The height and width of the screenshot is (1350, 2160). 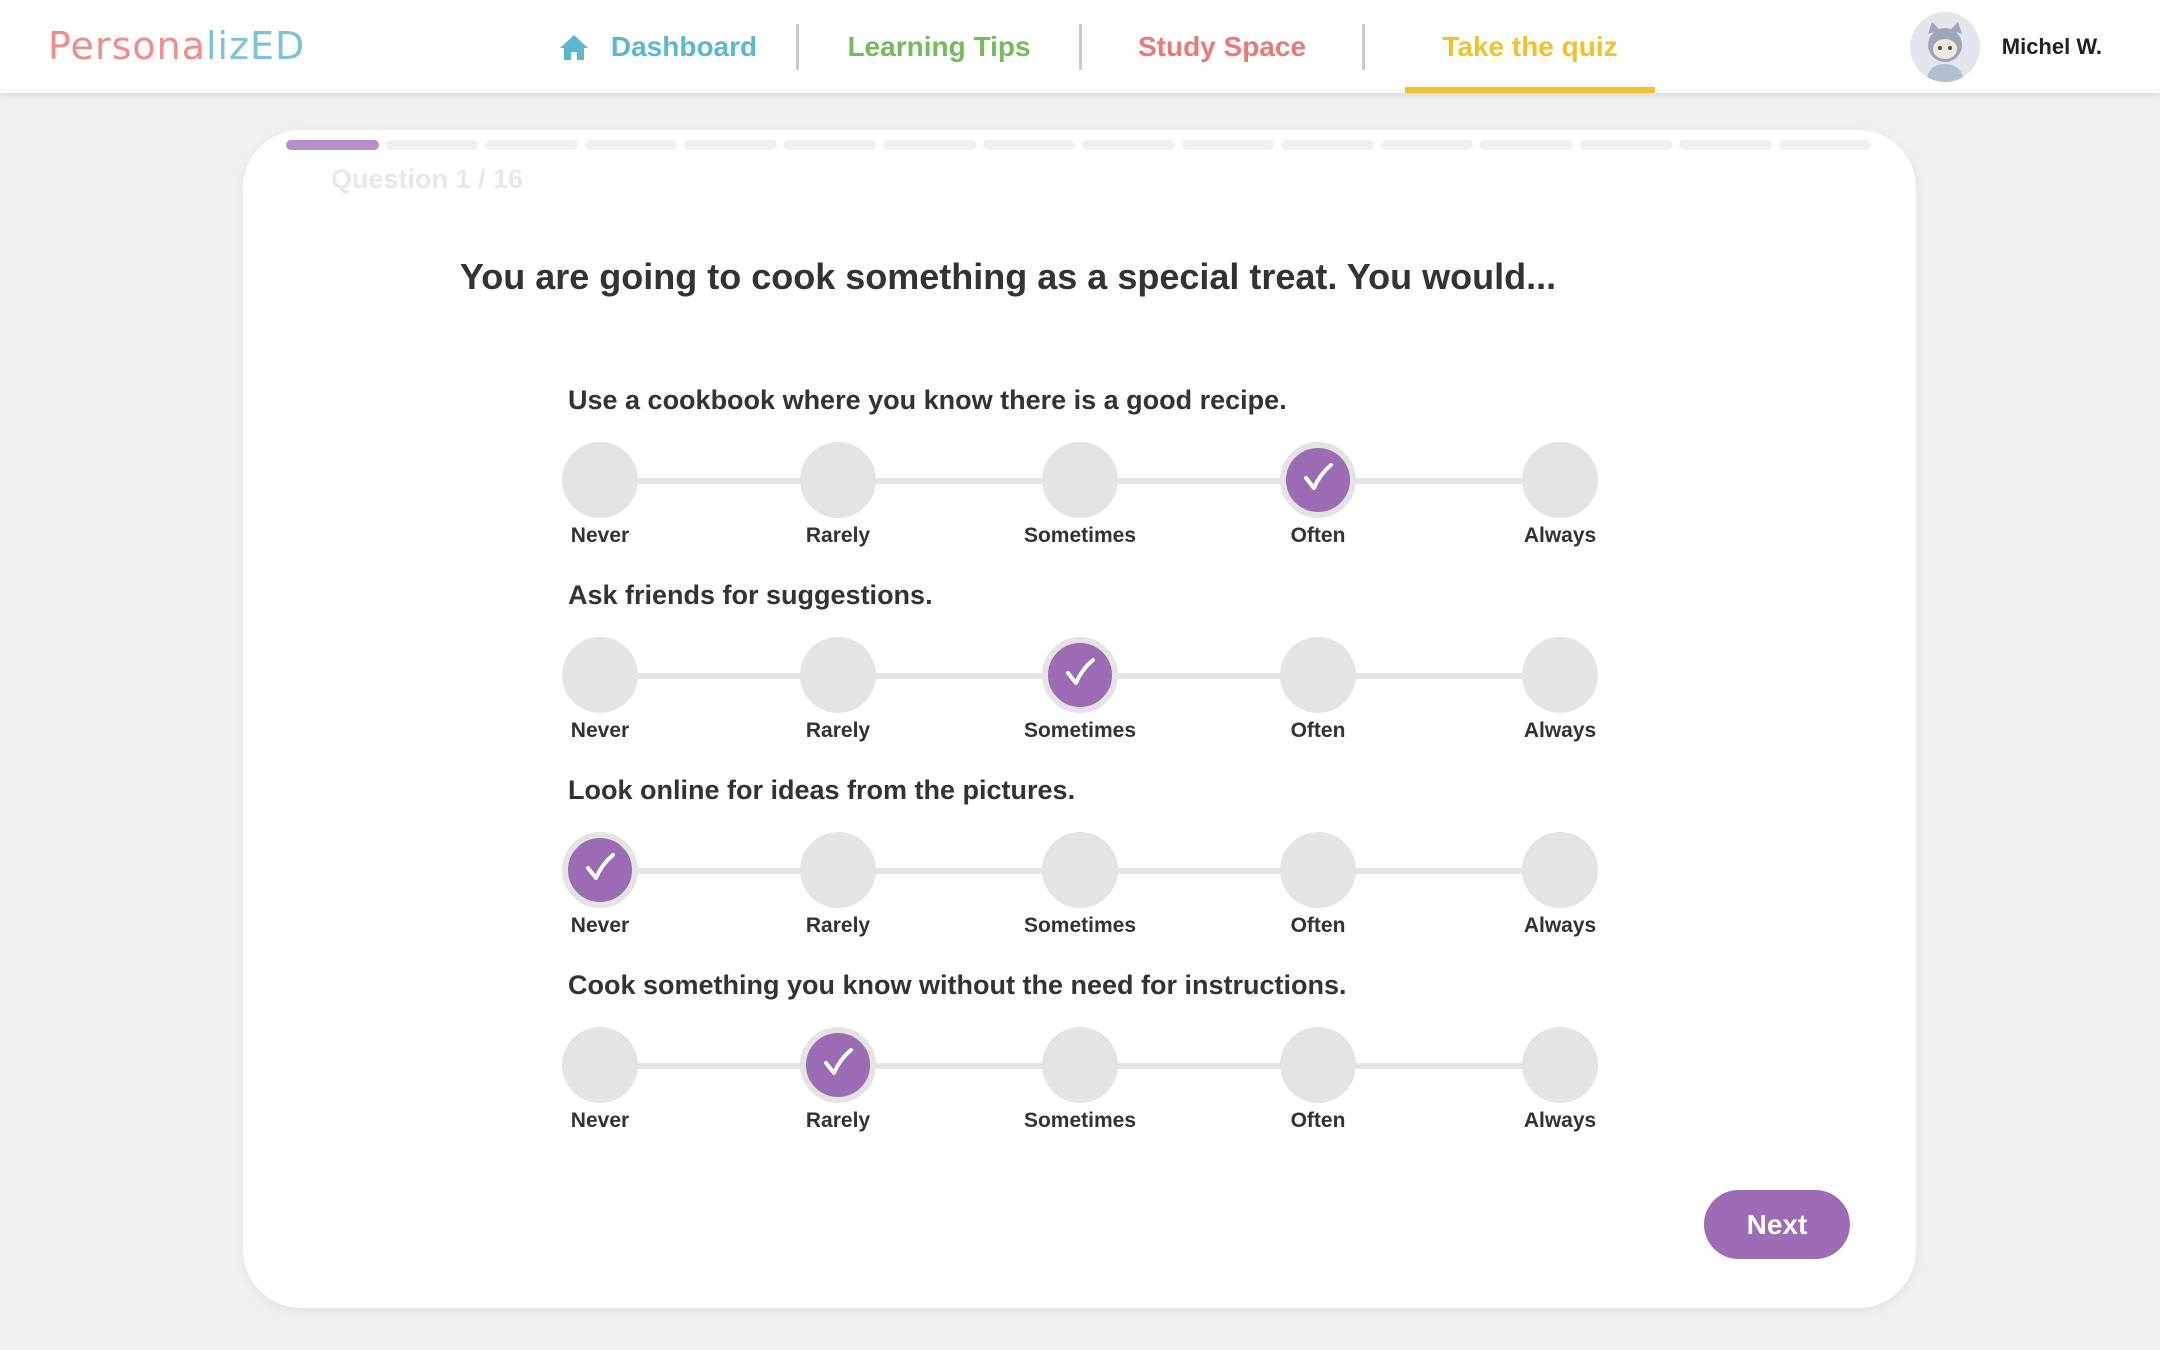 I want to click on nav-learning-tips: Learning Tips, so click(x=939, y=46).